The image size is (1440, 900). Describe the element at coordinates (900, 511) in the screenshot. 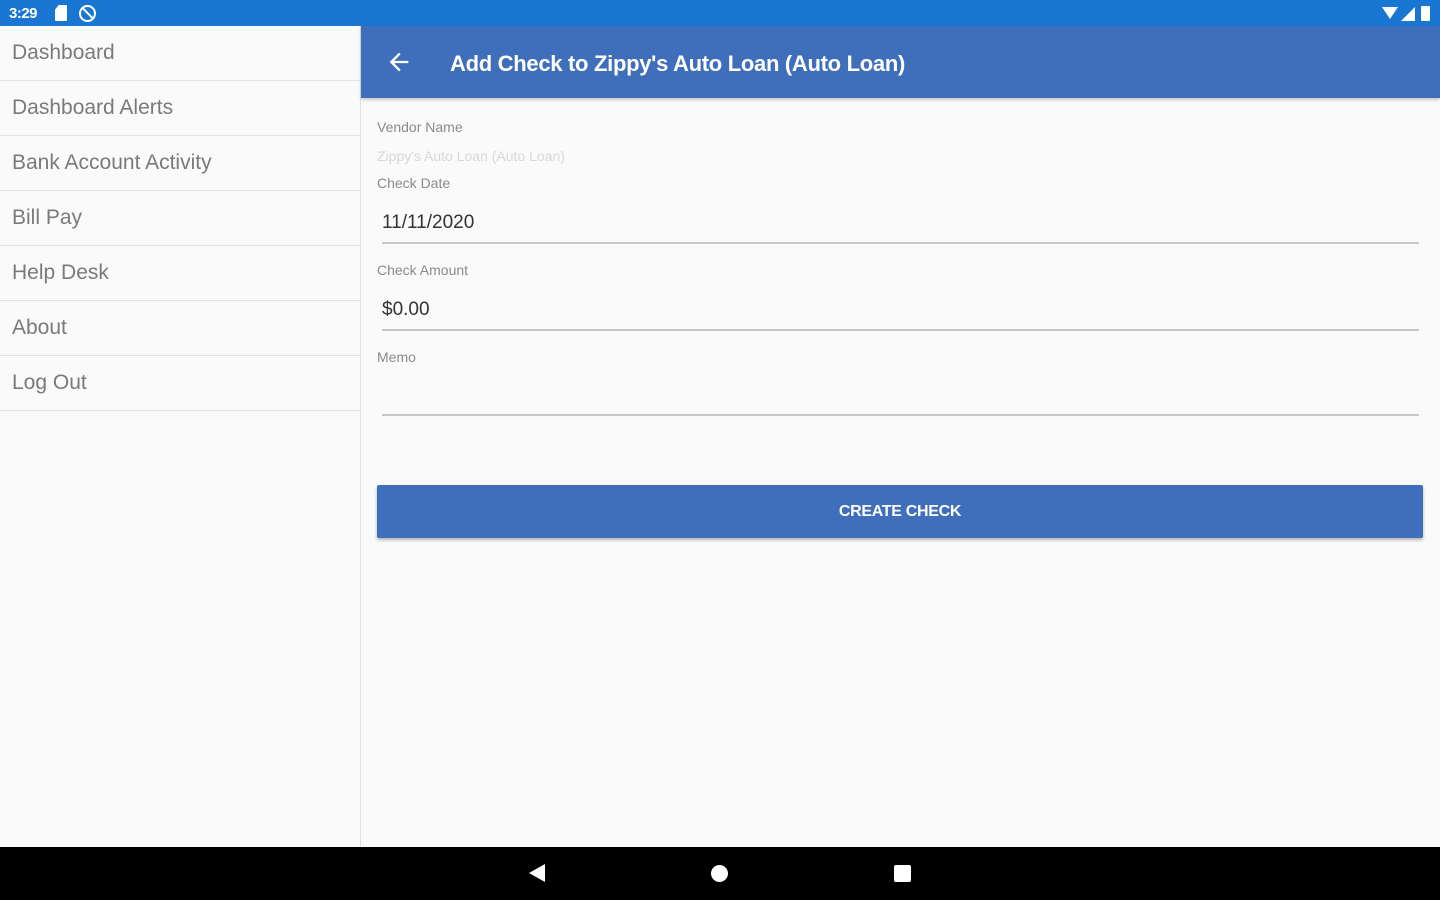

I see `create-check-button: CREATE CHECK` at that location.